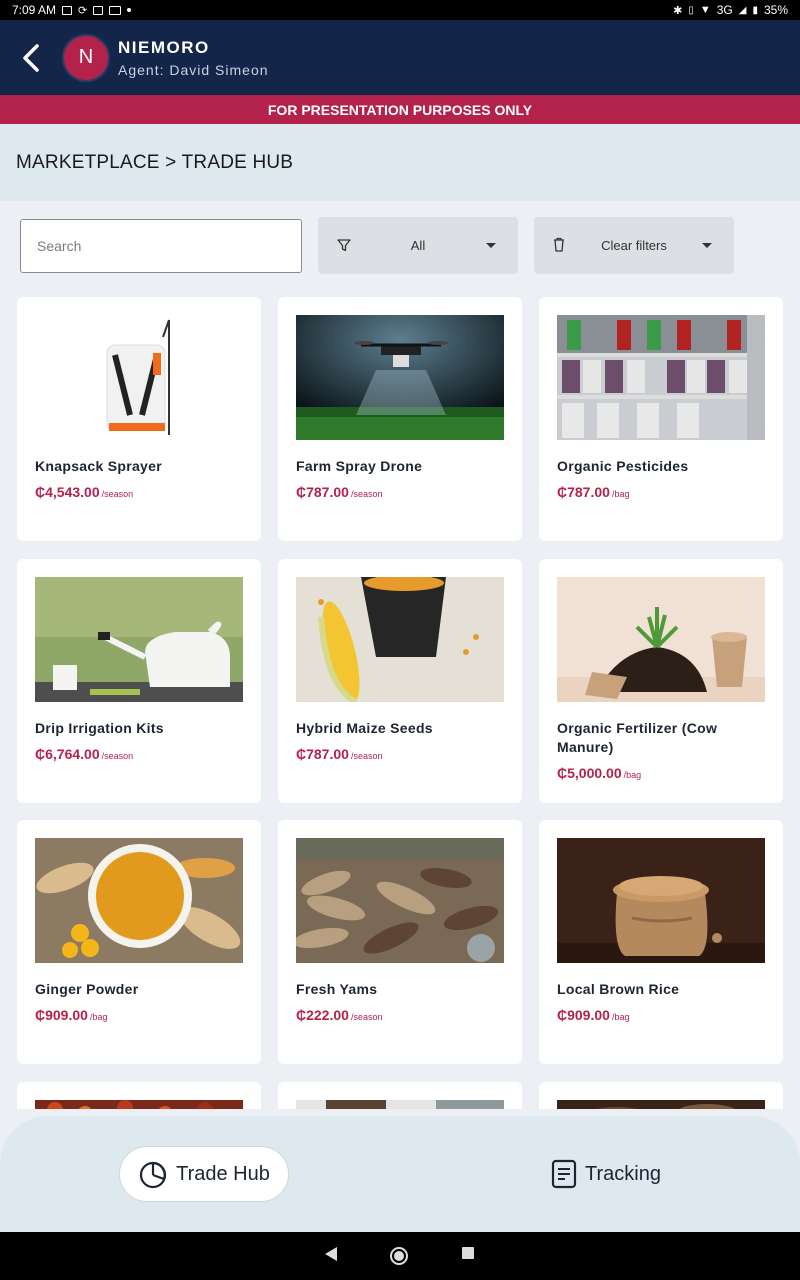 The width and height of the screenshot is (800, 1280). What do you see at coordinates (139, 639) in the screenshot?
I see `product-image-watering-can` at bounding box center [139, 639].